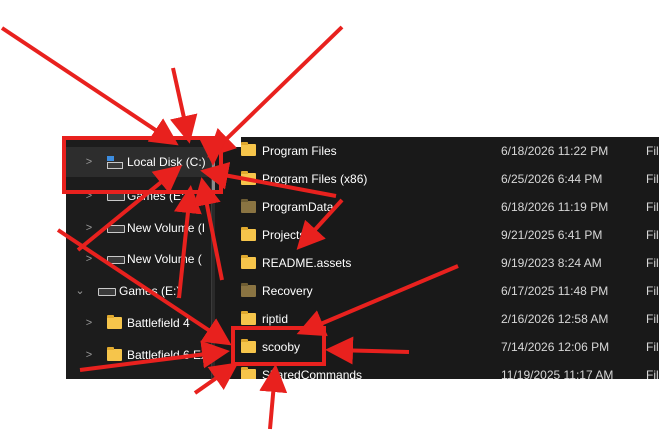  I want to click on nav-item-local-disk-c: > Local Disk (C:), so click(138, 162).